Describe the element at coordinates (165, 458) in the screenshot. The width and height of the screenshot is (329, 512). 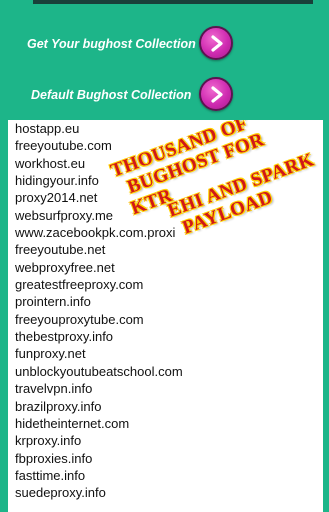
I see `list-item: fbproxies.info` at that location.